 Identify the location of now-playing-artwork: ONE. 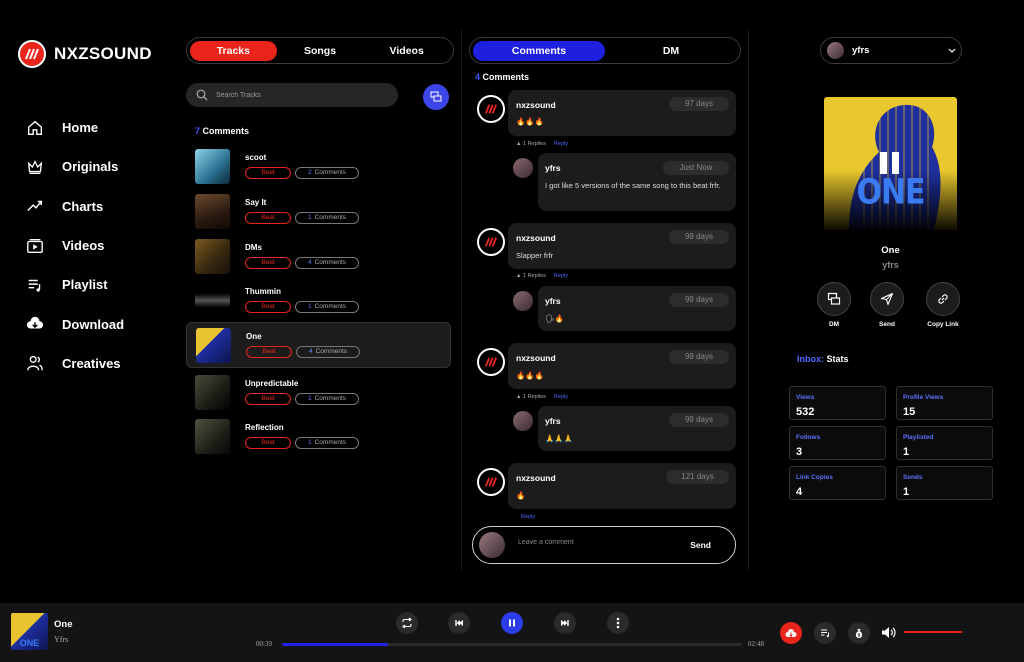
(890, 163).